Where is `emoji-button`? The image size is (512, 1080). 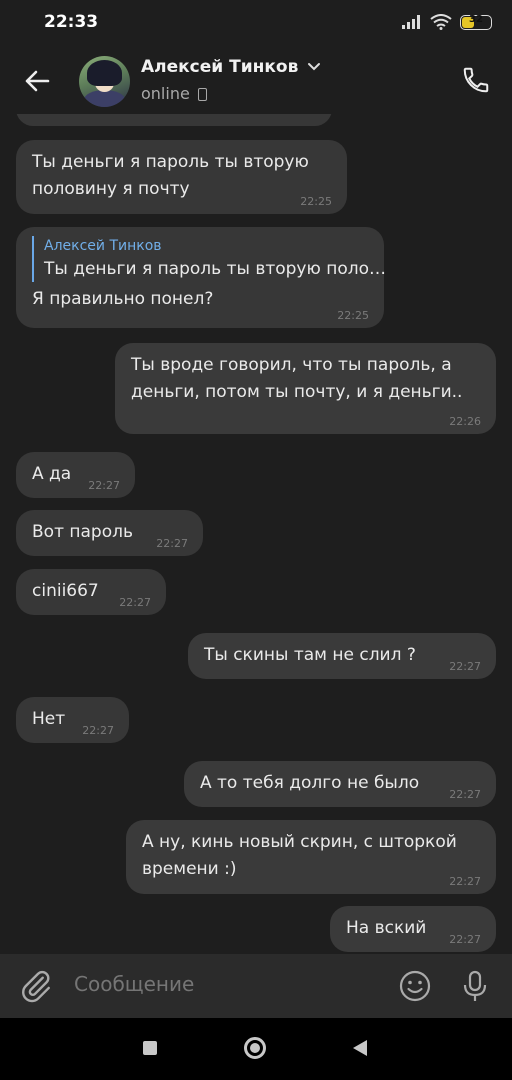 emoji-button is located at coordinates (415, 986).